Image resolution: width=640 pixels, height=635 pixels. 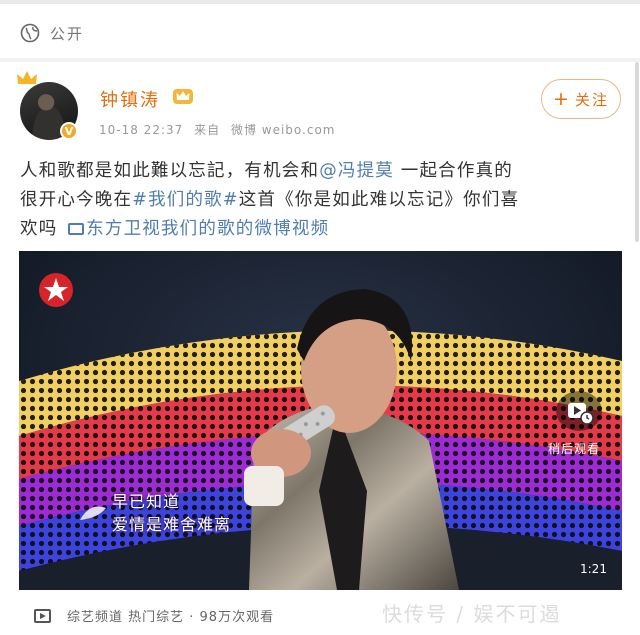 I want to click on post-text-part: 人和歌都是如此難以忘記，有机会和, so click(x=170, y=171).